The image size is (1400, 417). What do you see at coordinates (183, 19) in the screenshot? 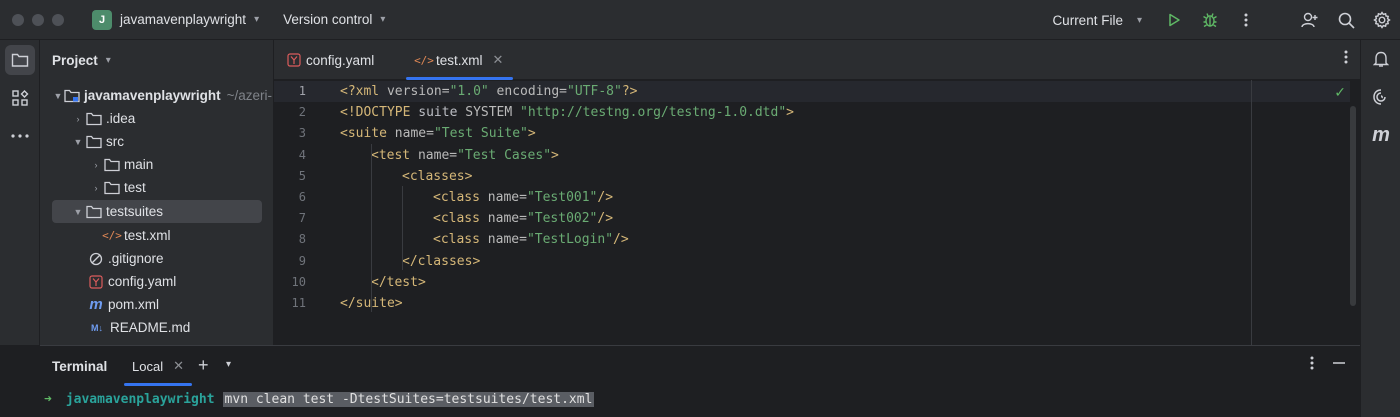
I see `project-switcher: javamavenplaywright` at bounding box center [183, 19].